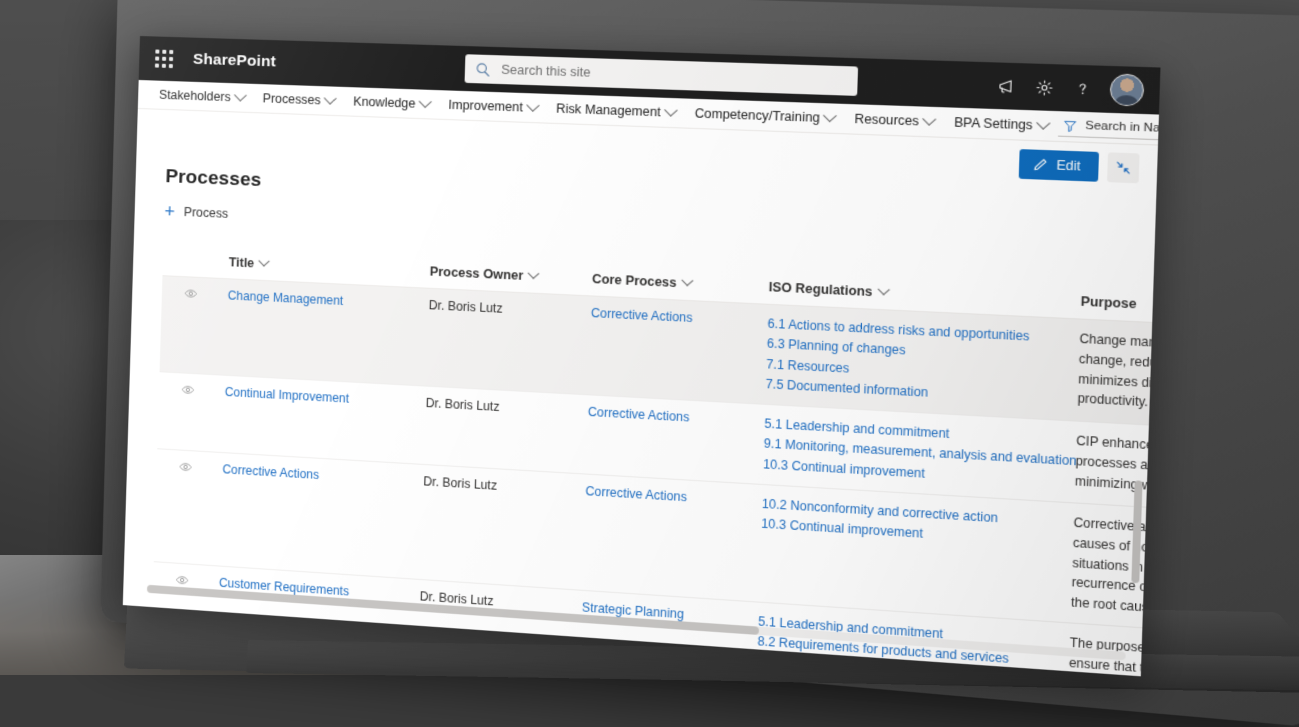 The height and width of the screenshot is (727, 1299). What do you see at coordinates (887, 120) in the screenshot?
I see `nav-item-label: Resources` at bounding box center [887, 120].